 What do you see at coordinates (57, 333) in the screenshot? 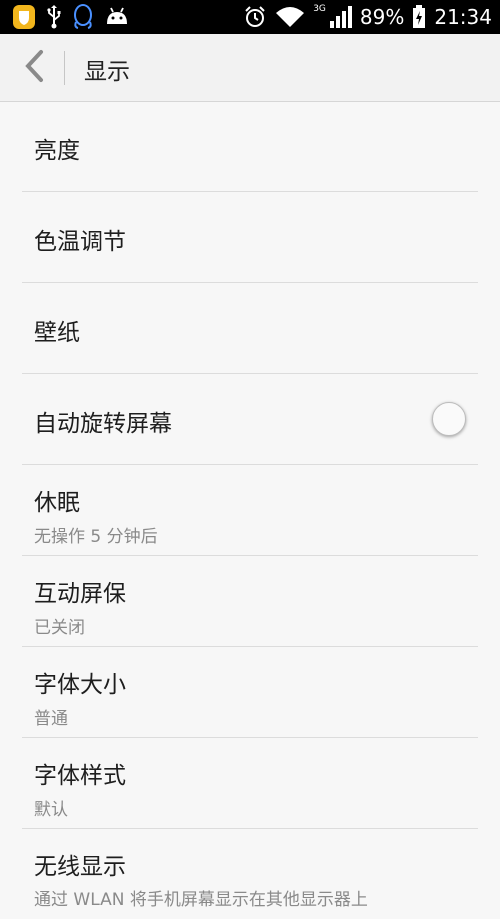
I see `setting-title: 壁纸` at bounding box center [57, 333].